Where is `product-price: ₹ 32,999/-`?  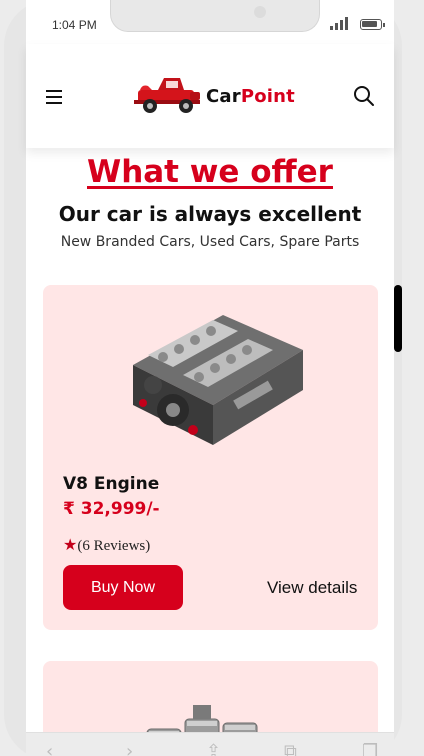
product-price: ₹ 32,999/- is located at coordinates (111, 509).